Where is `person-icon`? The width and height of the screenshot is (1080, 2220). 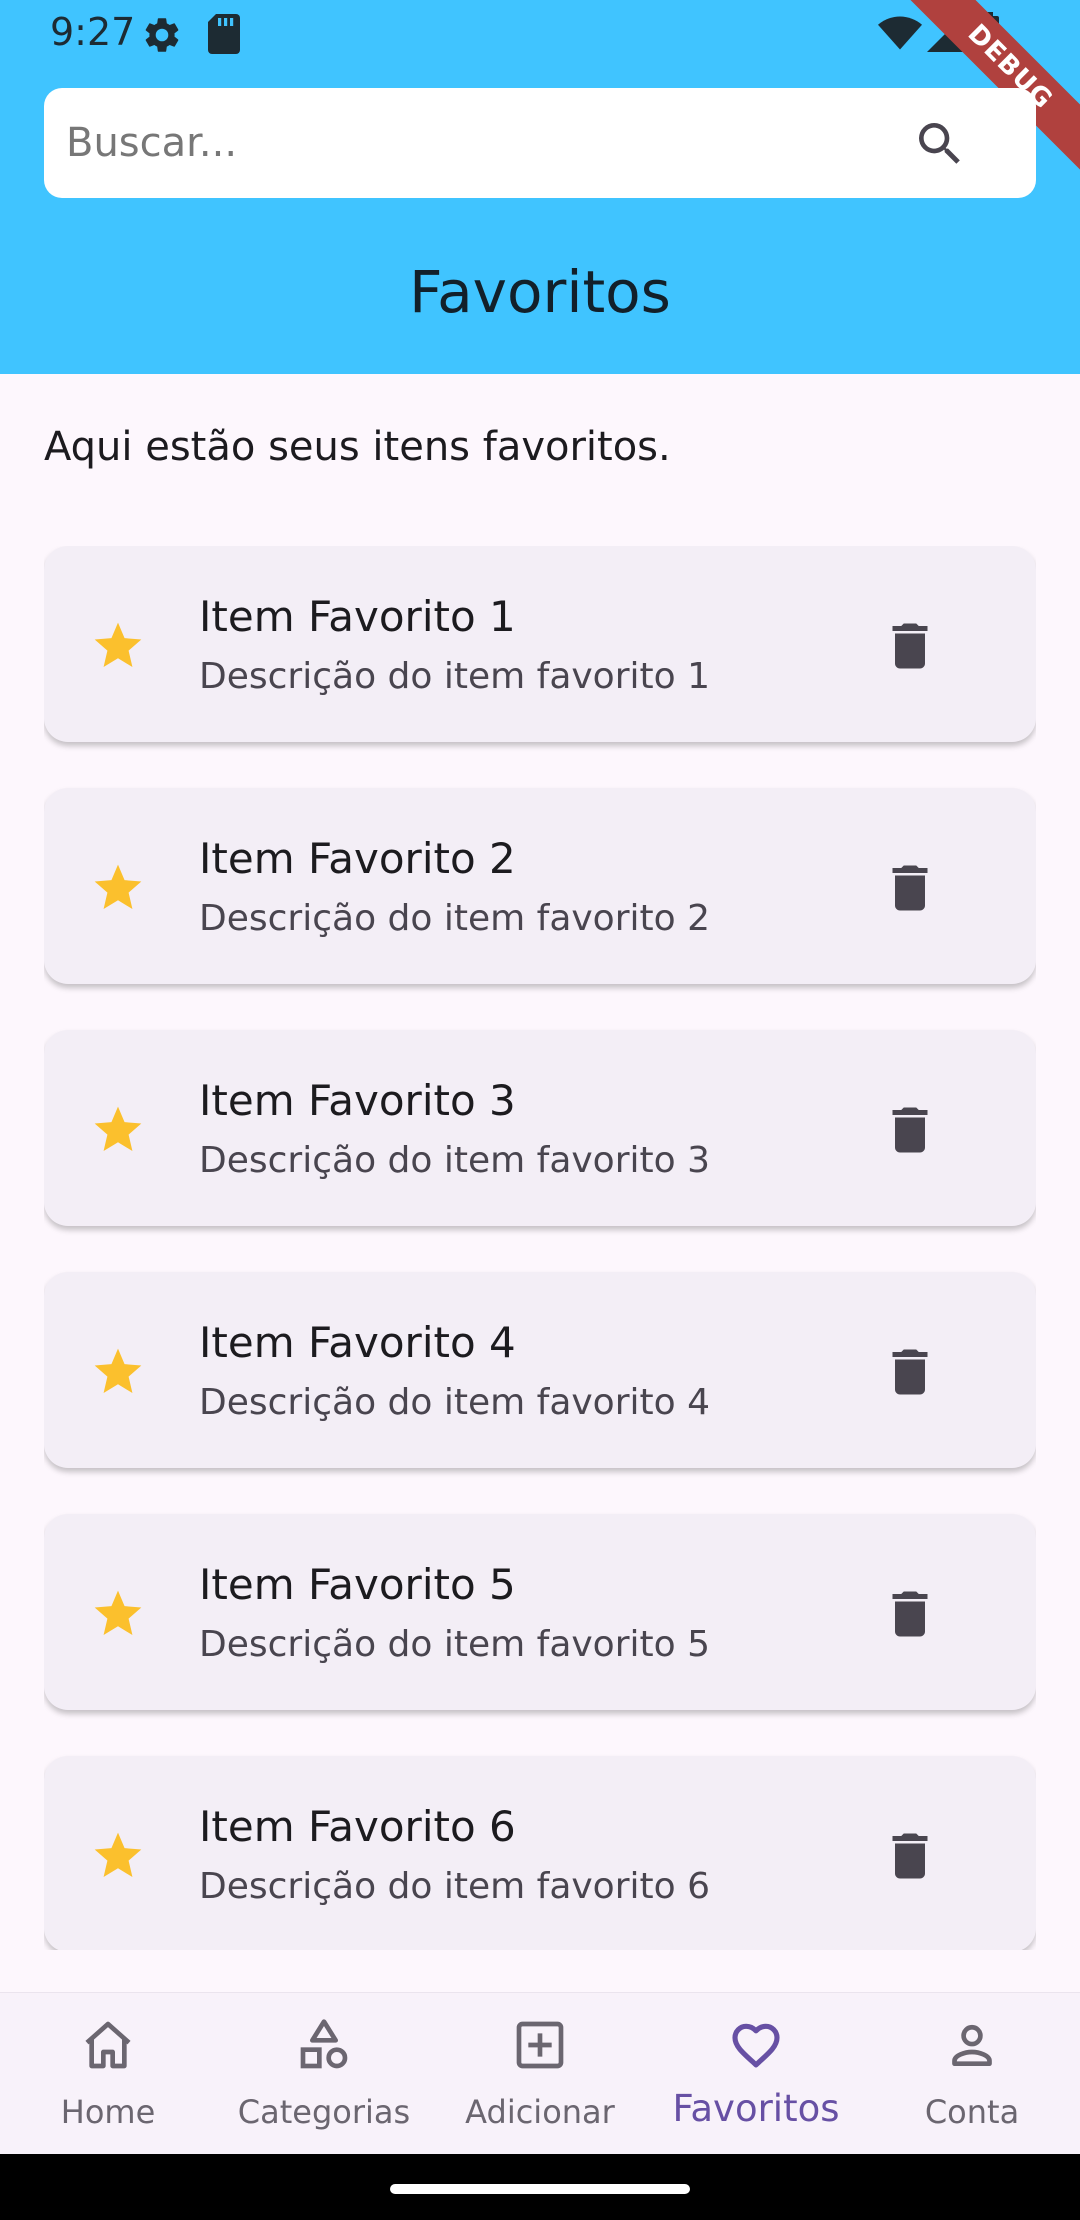 person-icon is located at coordinates (972, 2045).